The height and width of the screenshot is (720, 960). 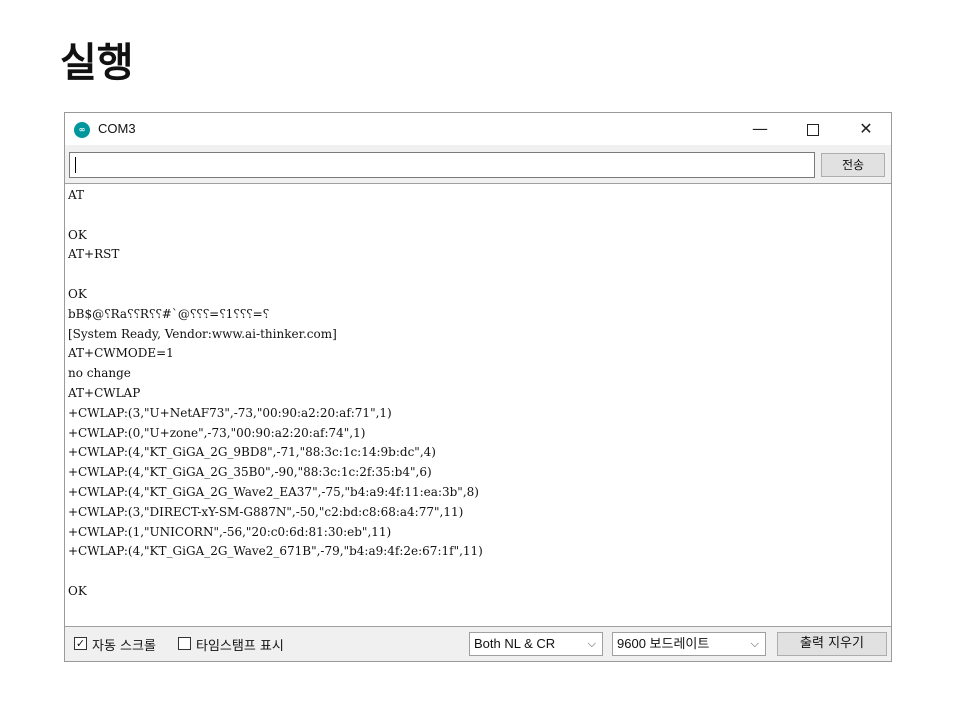 I want to click on maximize-icon, so click(x=813, y=129).